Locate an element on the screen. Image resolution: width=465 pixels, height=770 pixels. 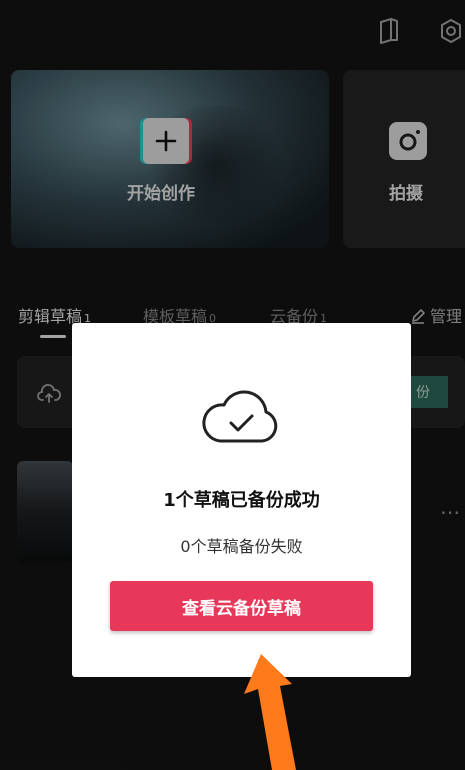
cloud-check-icon is located at coordinates (240, 416).